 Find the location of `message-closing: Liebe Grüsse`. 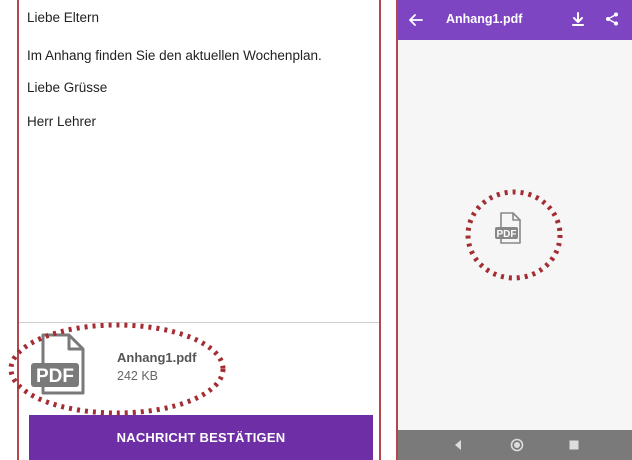

message-closing: Liebe Grüsse is located at coordinates (67, 87).